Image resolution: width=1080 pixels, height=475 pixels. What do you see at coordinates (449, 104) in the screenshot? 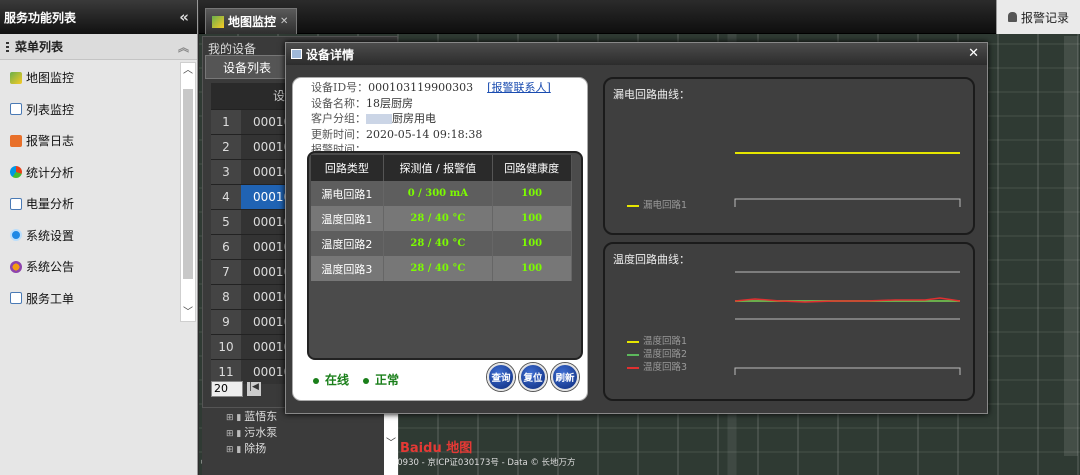
I see `device-name-line: 设备名称：18层厨房` at bounding box center [449, 104].